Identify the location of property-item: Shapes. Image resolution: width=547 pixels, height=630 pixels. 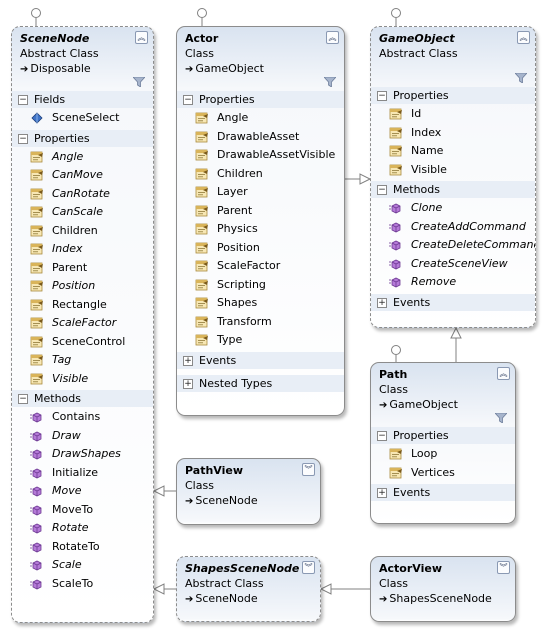
(260, 303).